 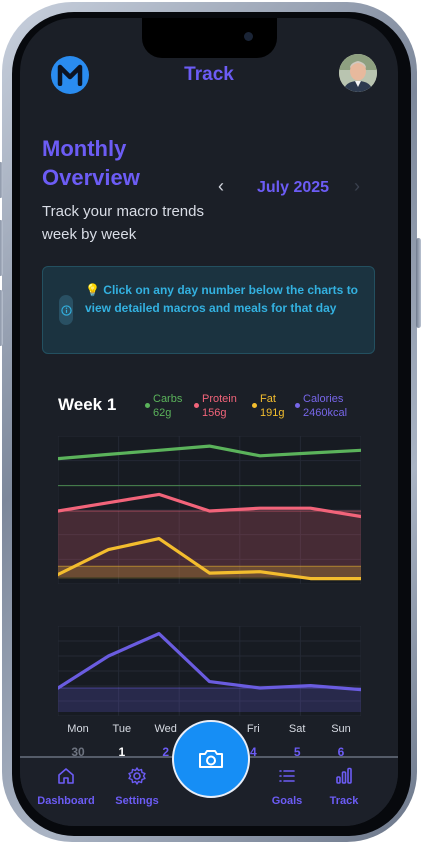 I want to click on legend-name: Carbs, so click(x=168, y=399).